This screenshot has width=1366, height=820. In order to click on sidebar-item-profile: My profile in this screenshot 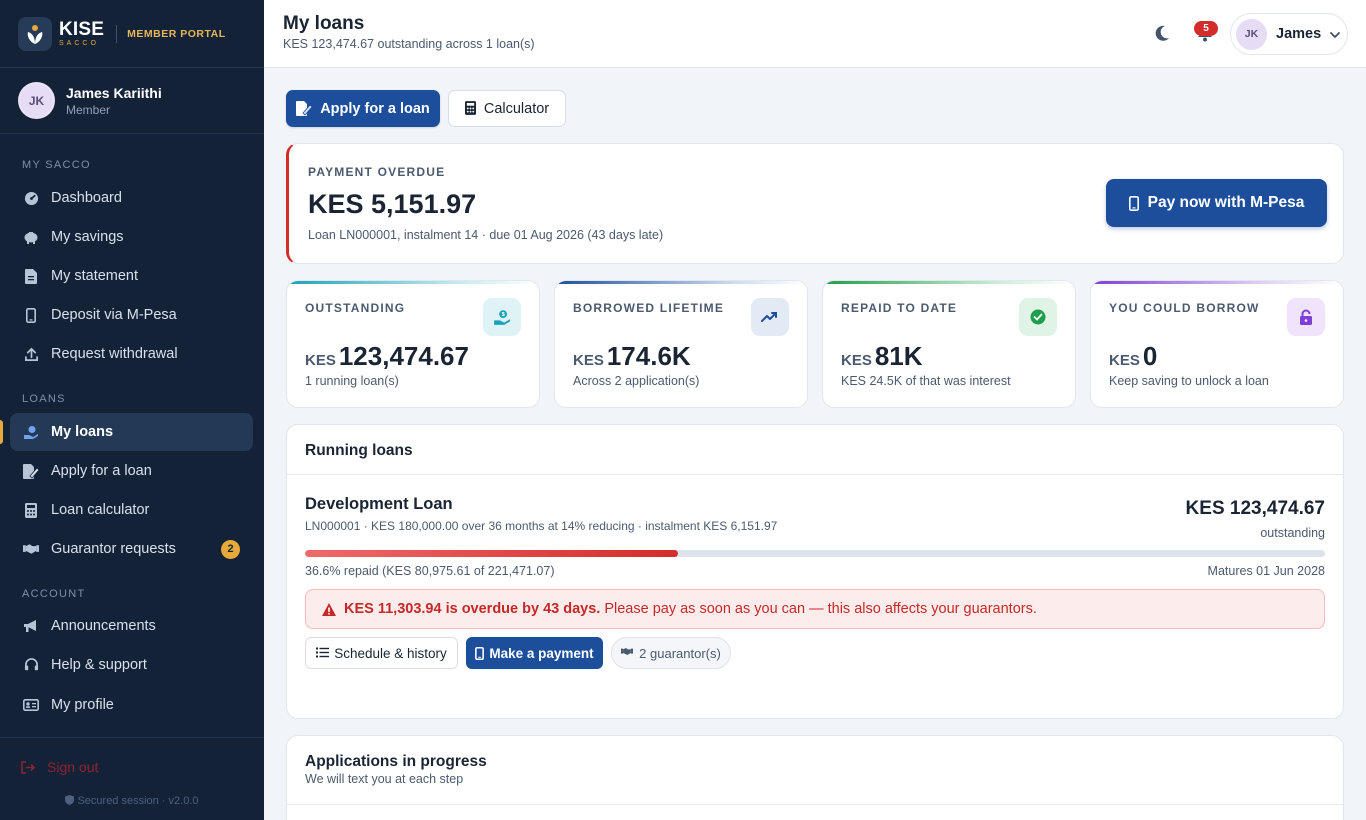, I will do `click(131, 705)`.